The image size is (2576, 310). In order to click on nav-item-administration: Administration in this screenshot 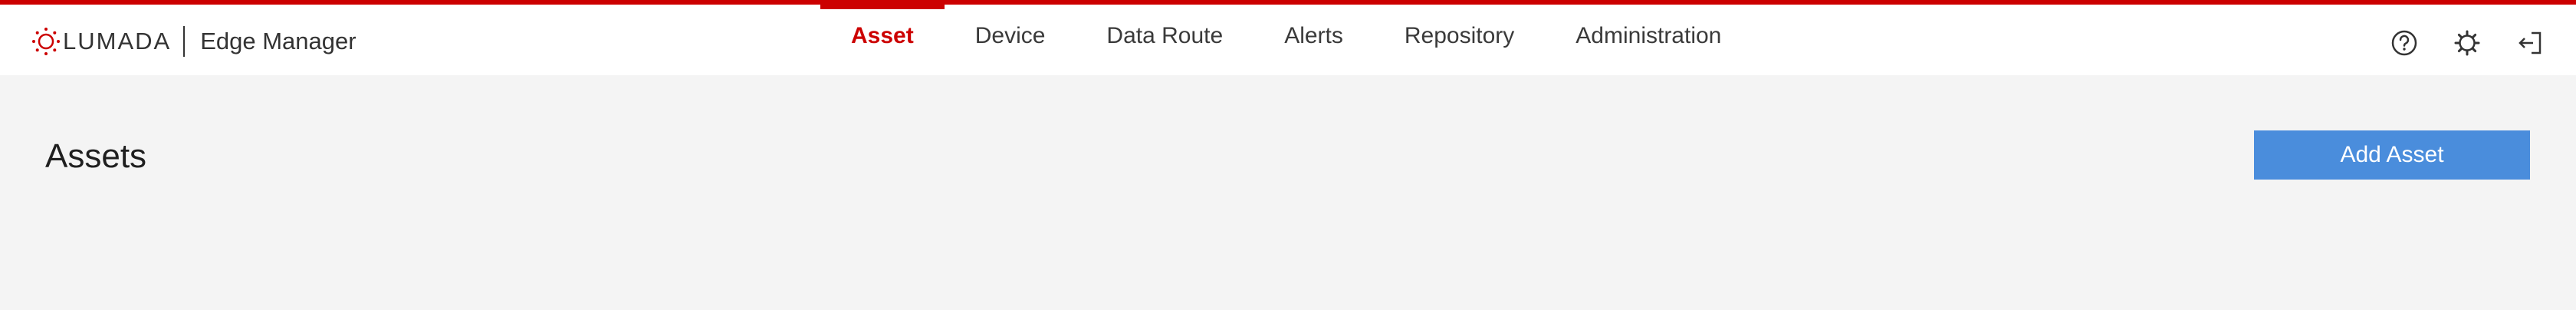, I will do `click(1649, 37)`.